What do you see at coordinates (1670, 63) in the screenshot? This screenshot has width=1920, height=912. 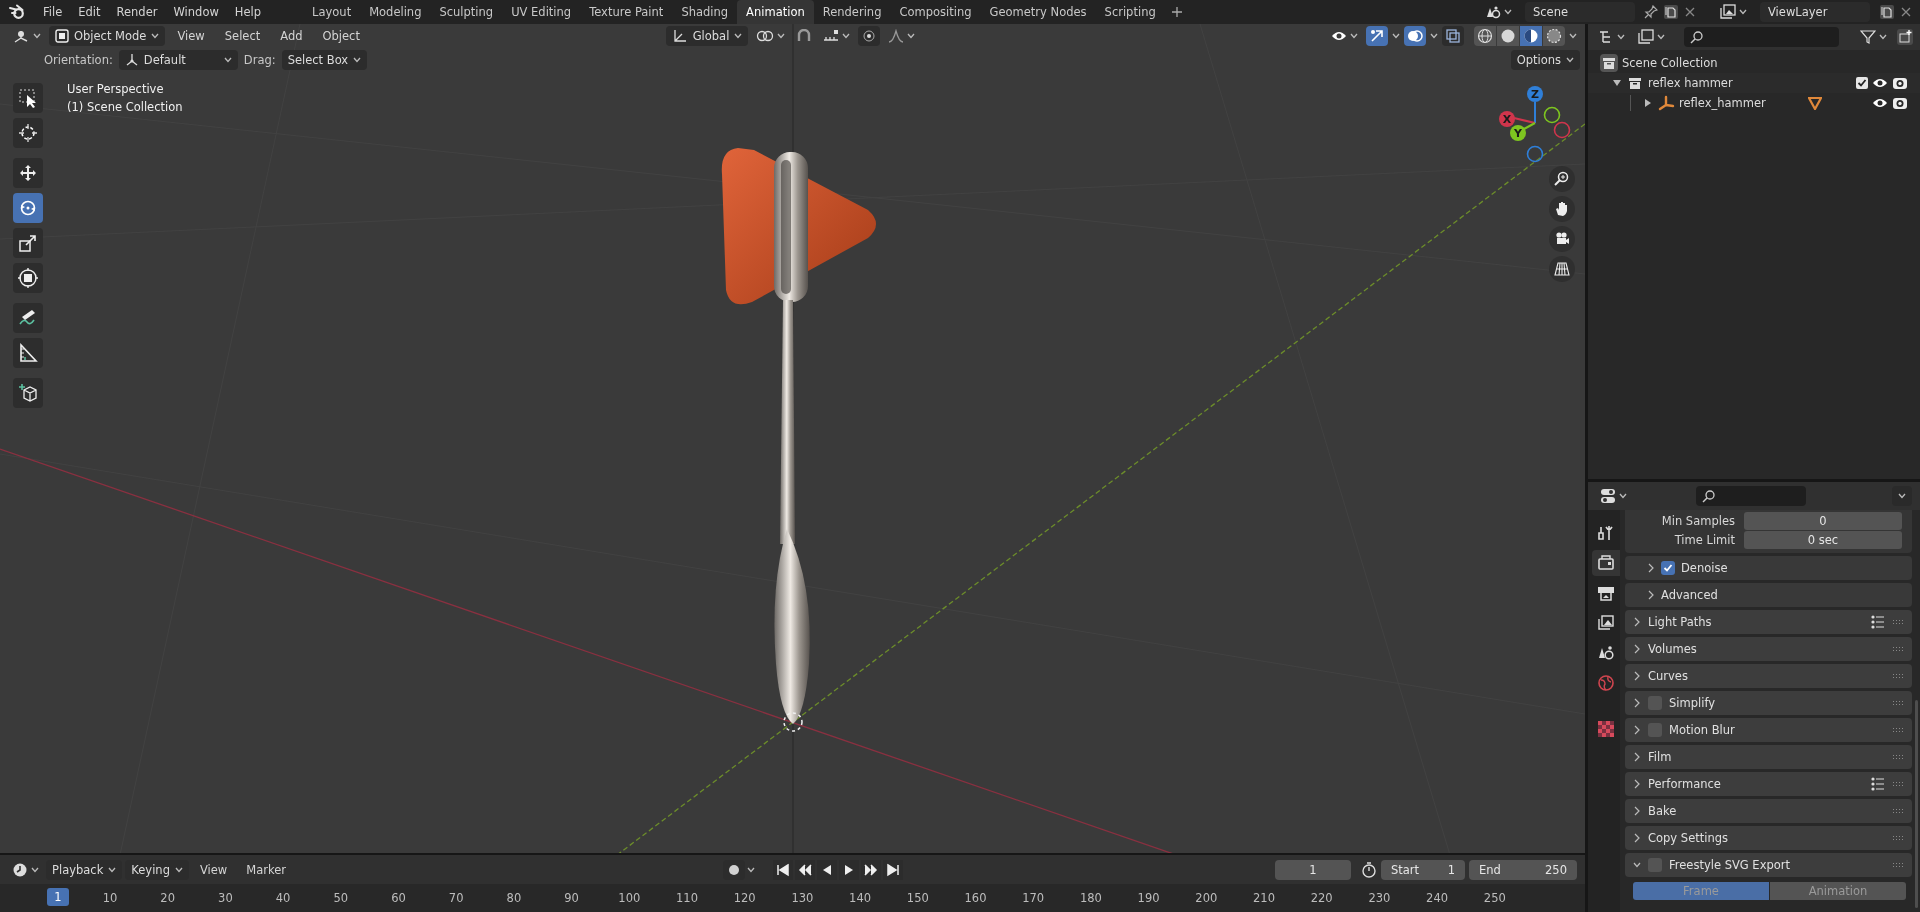 I see `tree-item: Scene Collection` at bounding box center [1670, 63].